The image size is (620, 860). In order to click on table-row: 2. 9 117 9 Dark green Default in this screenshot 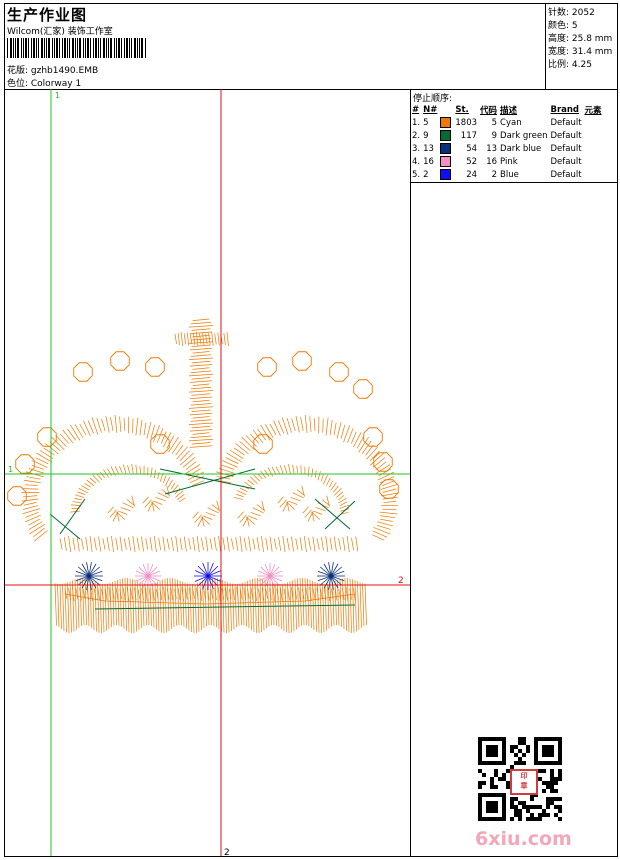, I will do `click(508, 135)`.